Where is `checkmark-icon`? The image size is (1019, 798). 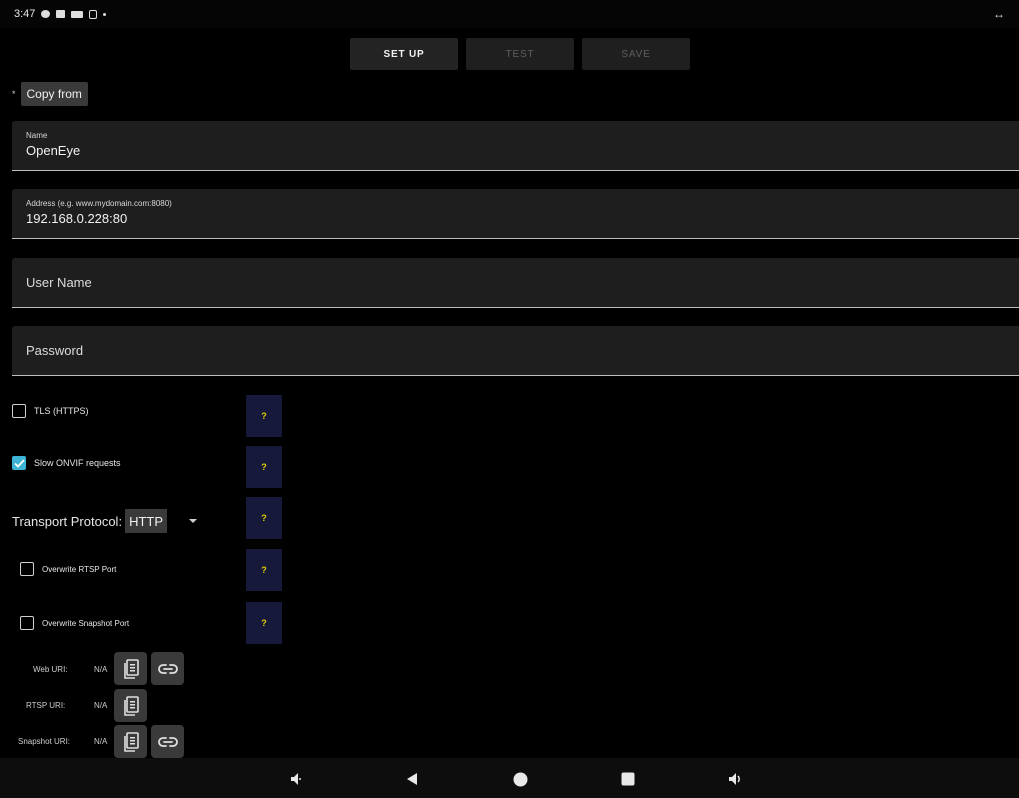 checkmark-icon is located at coordinates (19, 463).